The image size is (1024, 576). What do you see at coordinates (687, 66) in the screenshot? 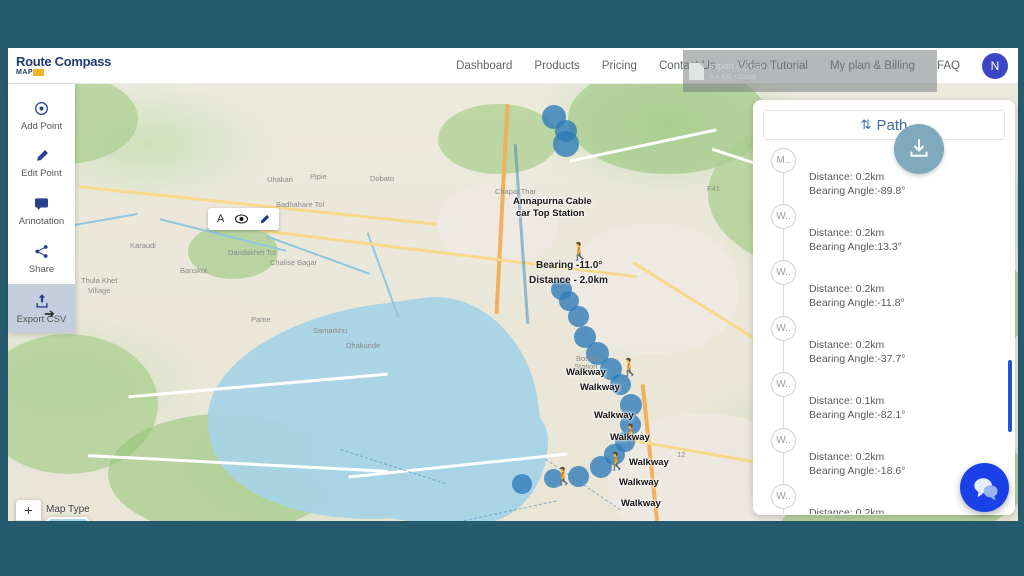
I see `nav-item-contact-us: Contact Us` at bounding box center [687, 66].